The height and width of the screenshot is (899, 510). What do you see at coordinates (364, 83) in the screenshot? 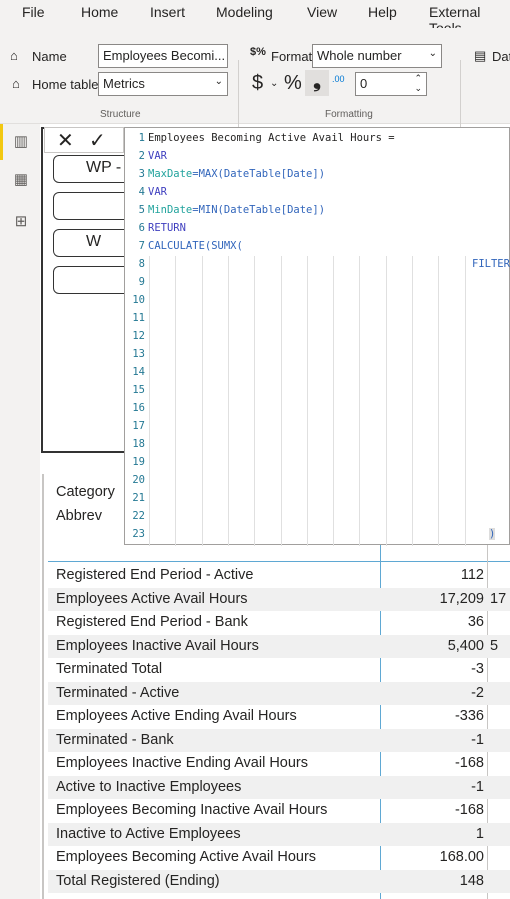
I see `decimal-places-value: 0` at bounding box center [364, 83].